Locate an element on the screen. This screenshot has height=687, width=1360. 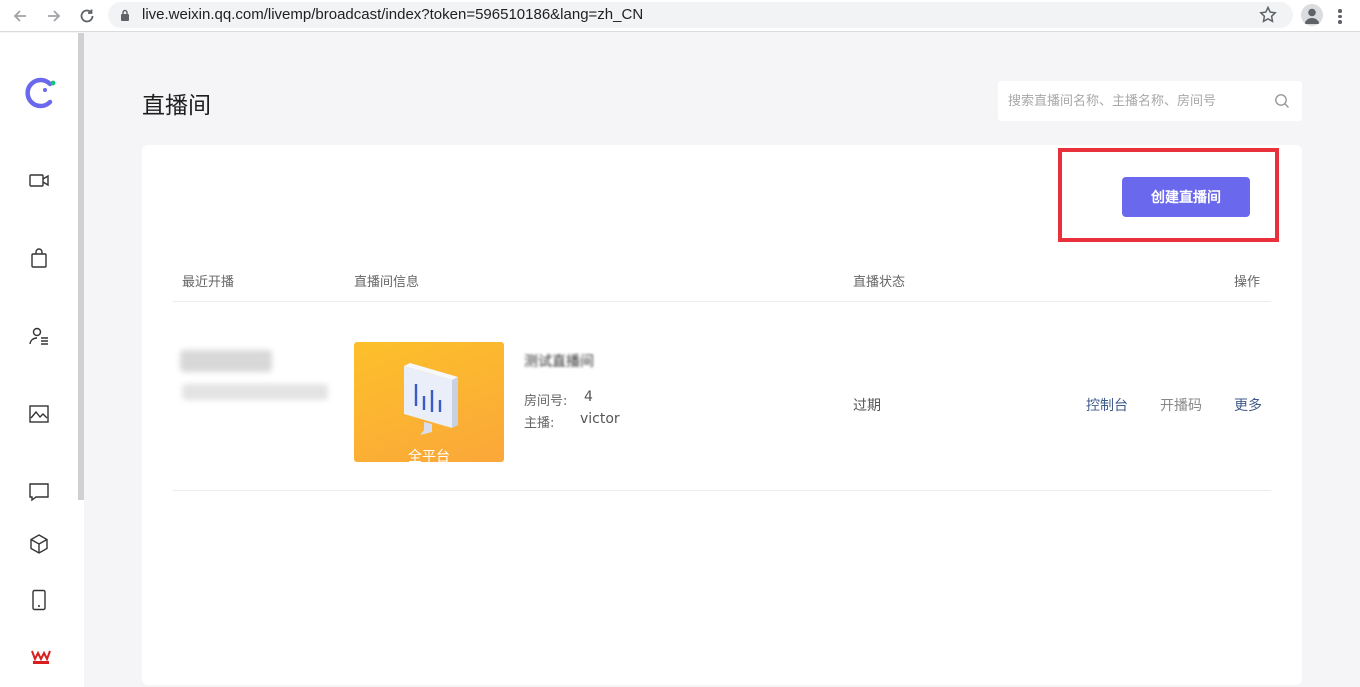
search-box is located at coordinates (1150, 101).